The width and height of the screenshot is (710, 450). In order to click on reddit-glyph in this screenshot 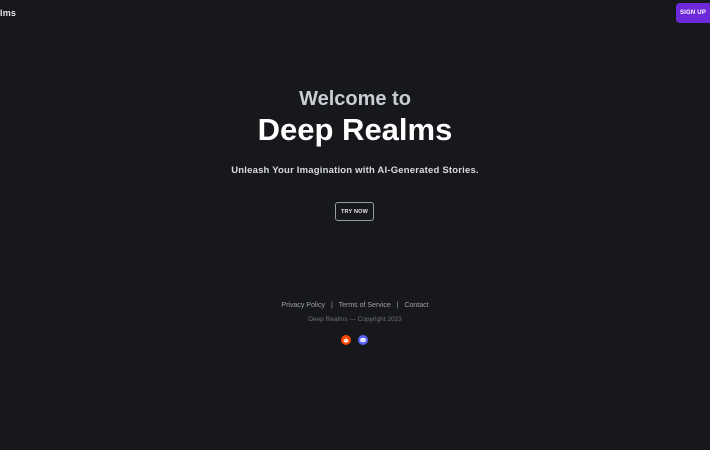, I will do `click(346, 340)`.